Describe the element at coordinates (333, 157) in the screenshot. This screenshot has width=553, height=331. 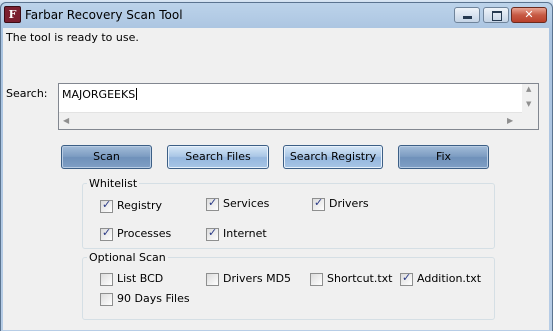
I see `search-registry-button: Search Registry` at that location.